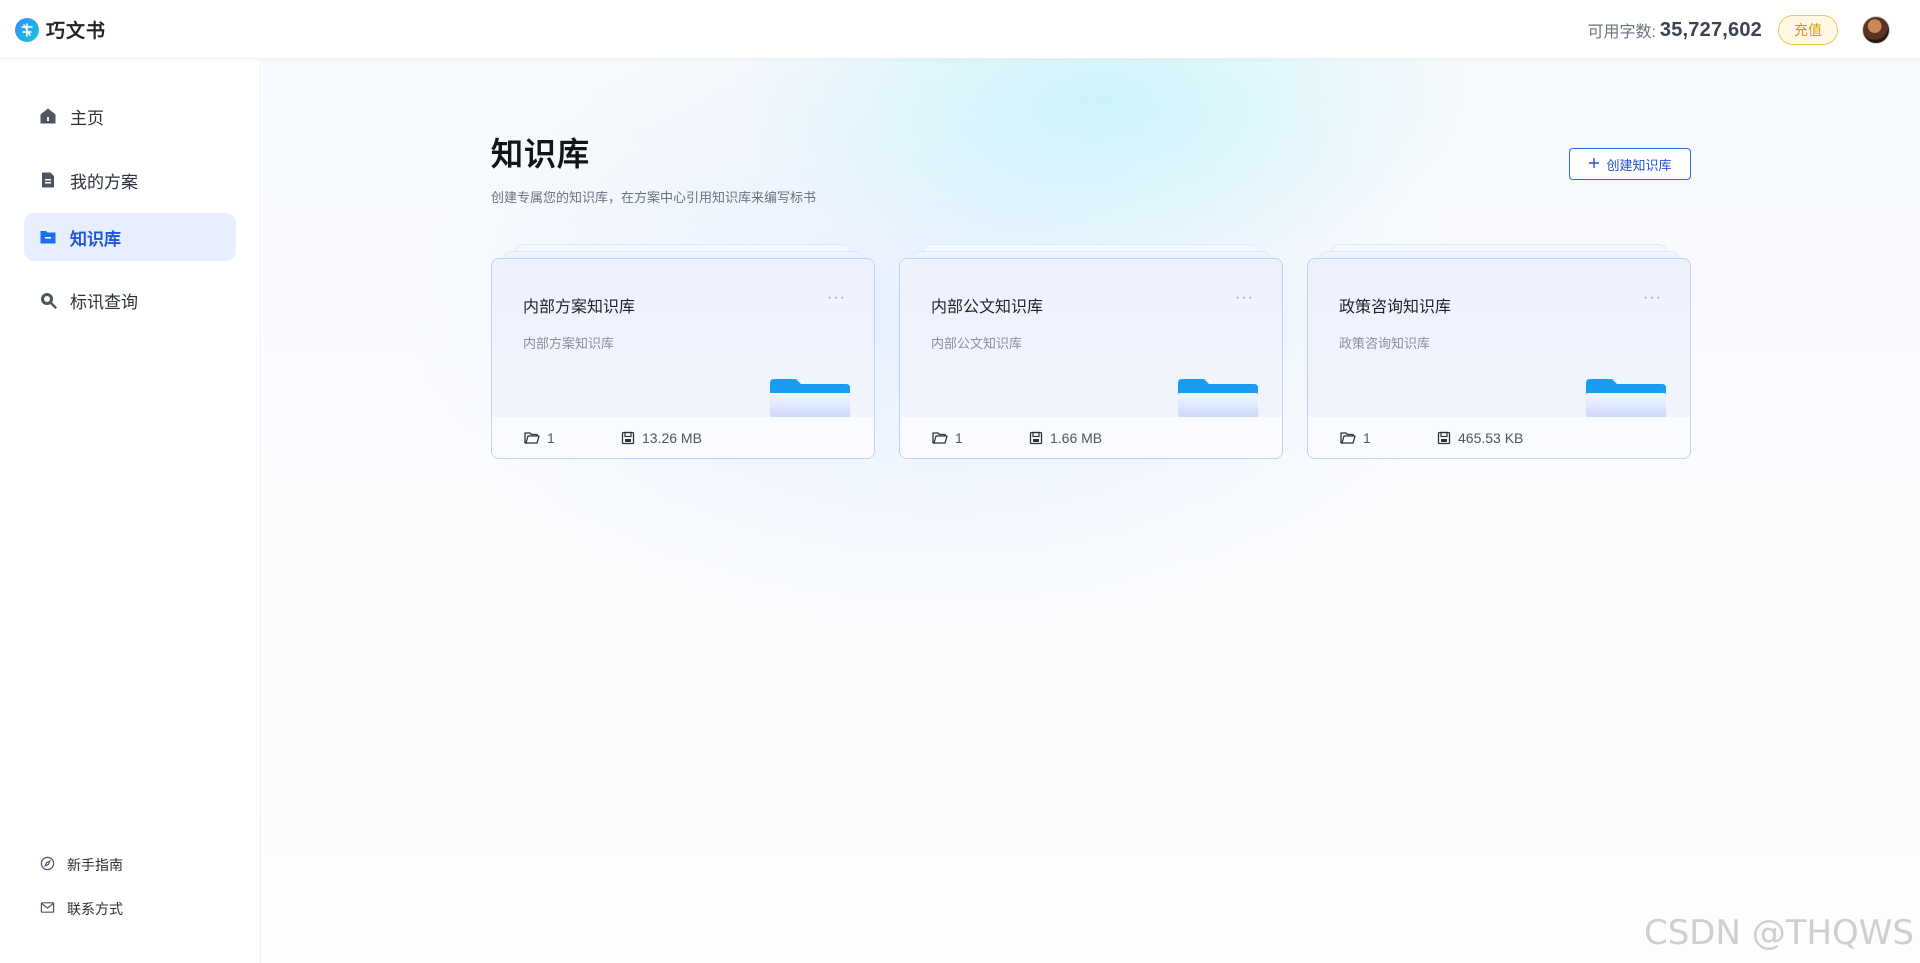 The width and height of the screenshot is (1920, 963). What do you see at coordinates (95, 865) in the screenshot?
I see `sidebar-item-label: 新手指南` at bounding box center [95, 865].